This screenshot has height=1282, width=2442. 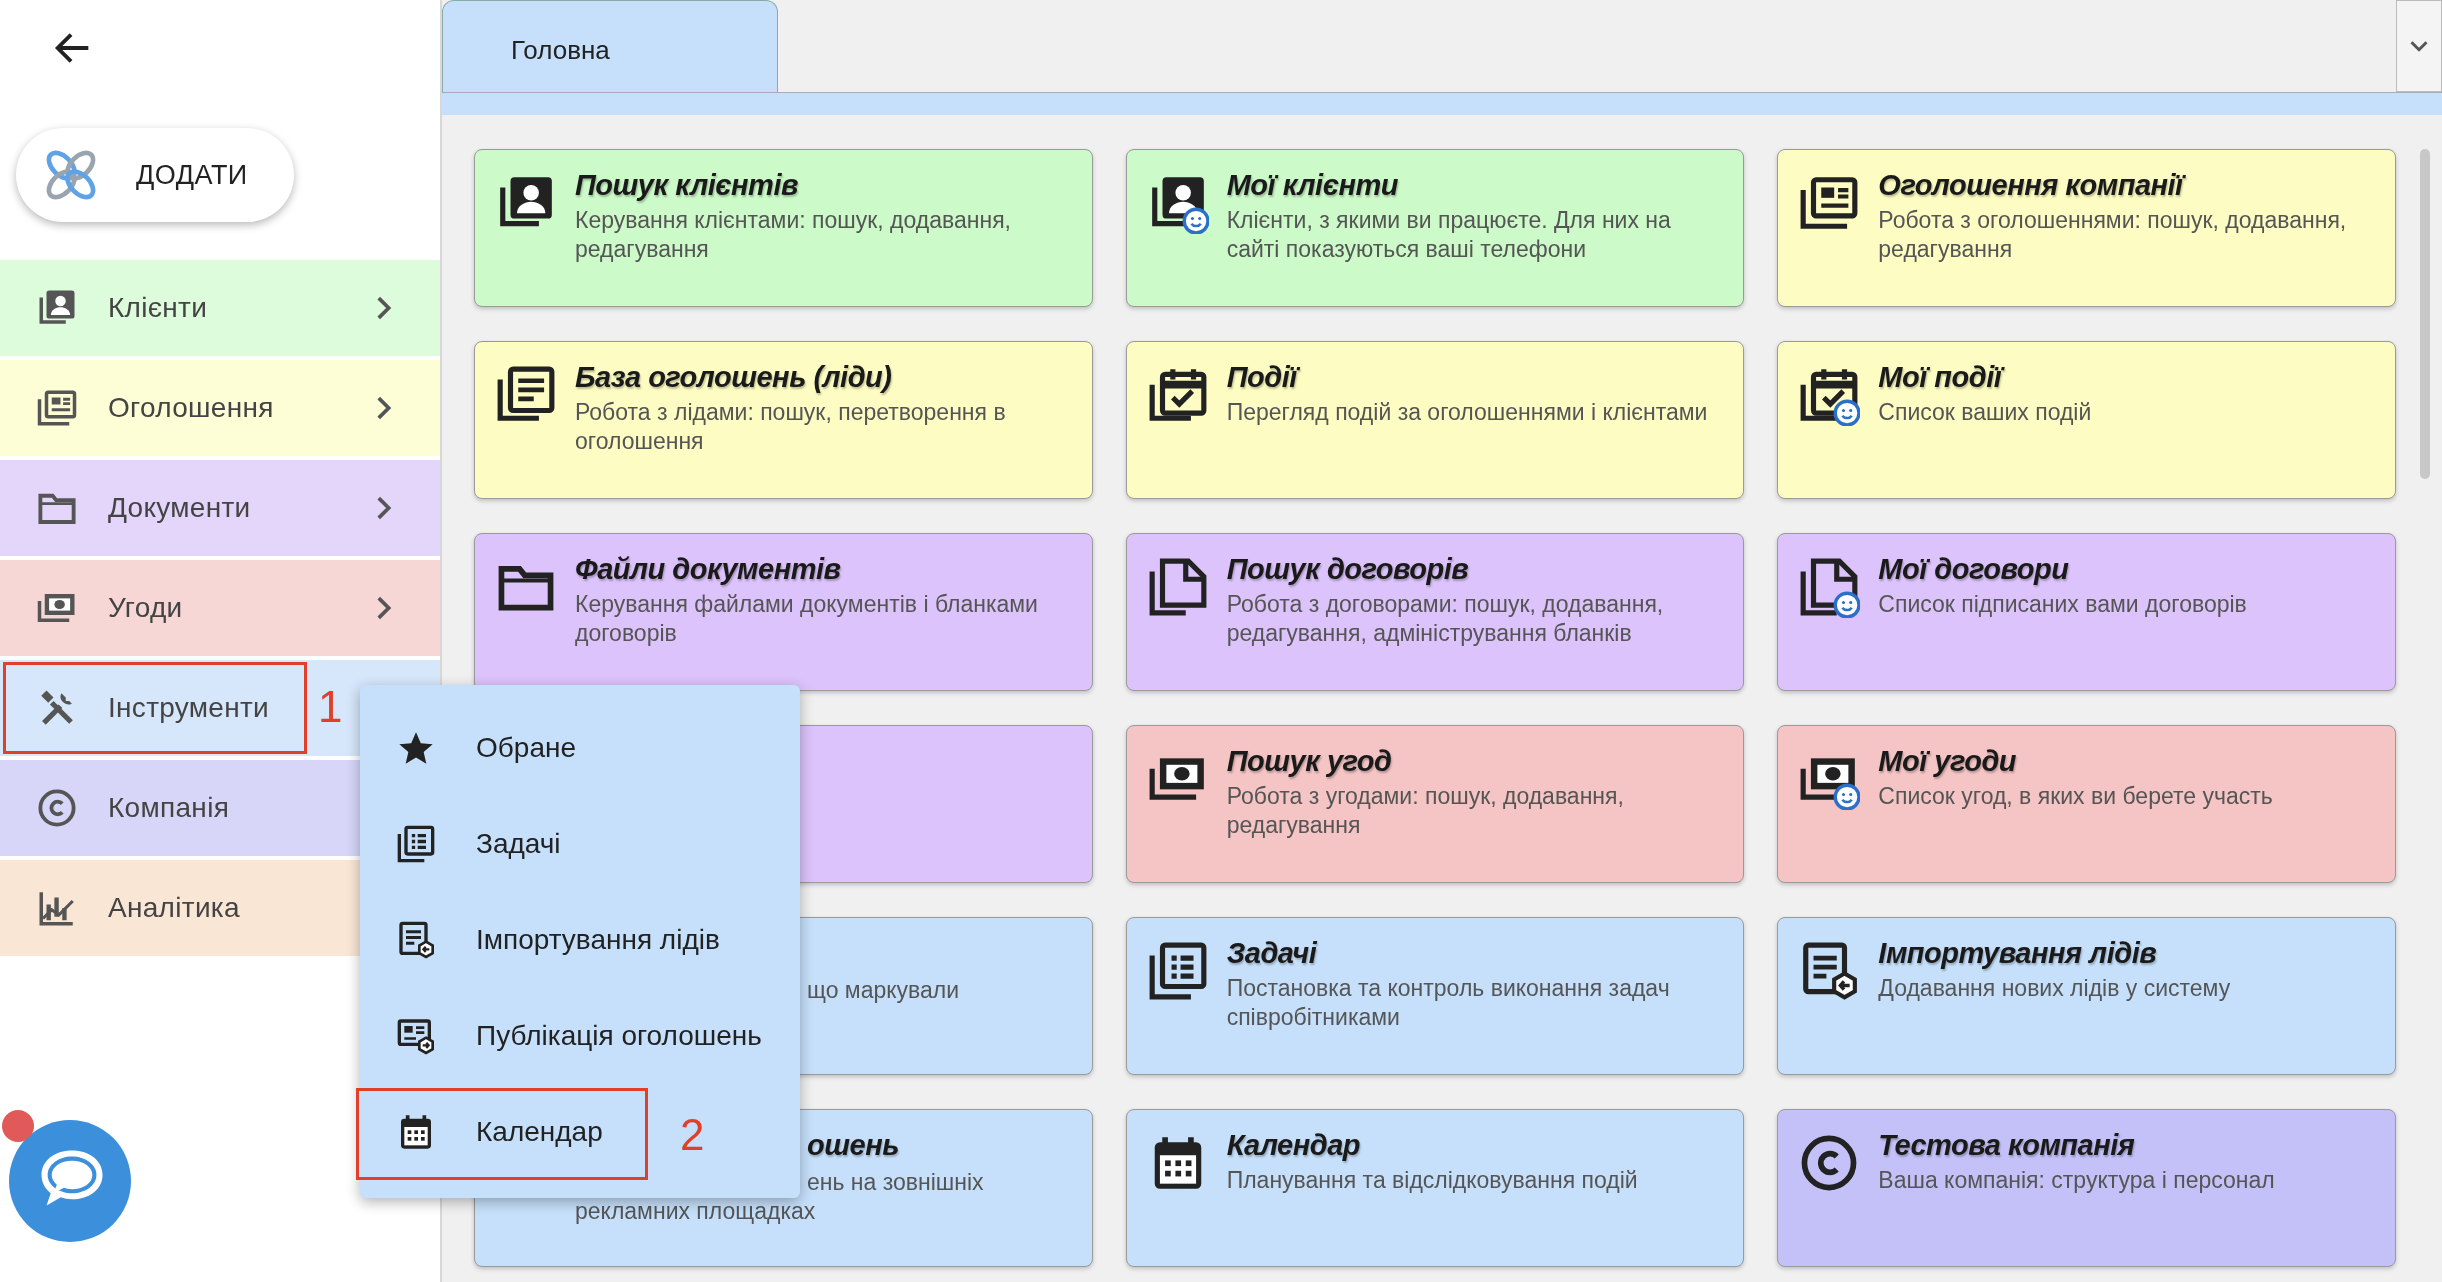 What do you see at coordinates (734, 377) in the screenshot?
I see `tile-title: База оголошень (ліди)` at bounding box center [734, 377].